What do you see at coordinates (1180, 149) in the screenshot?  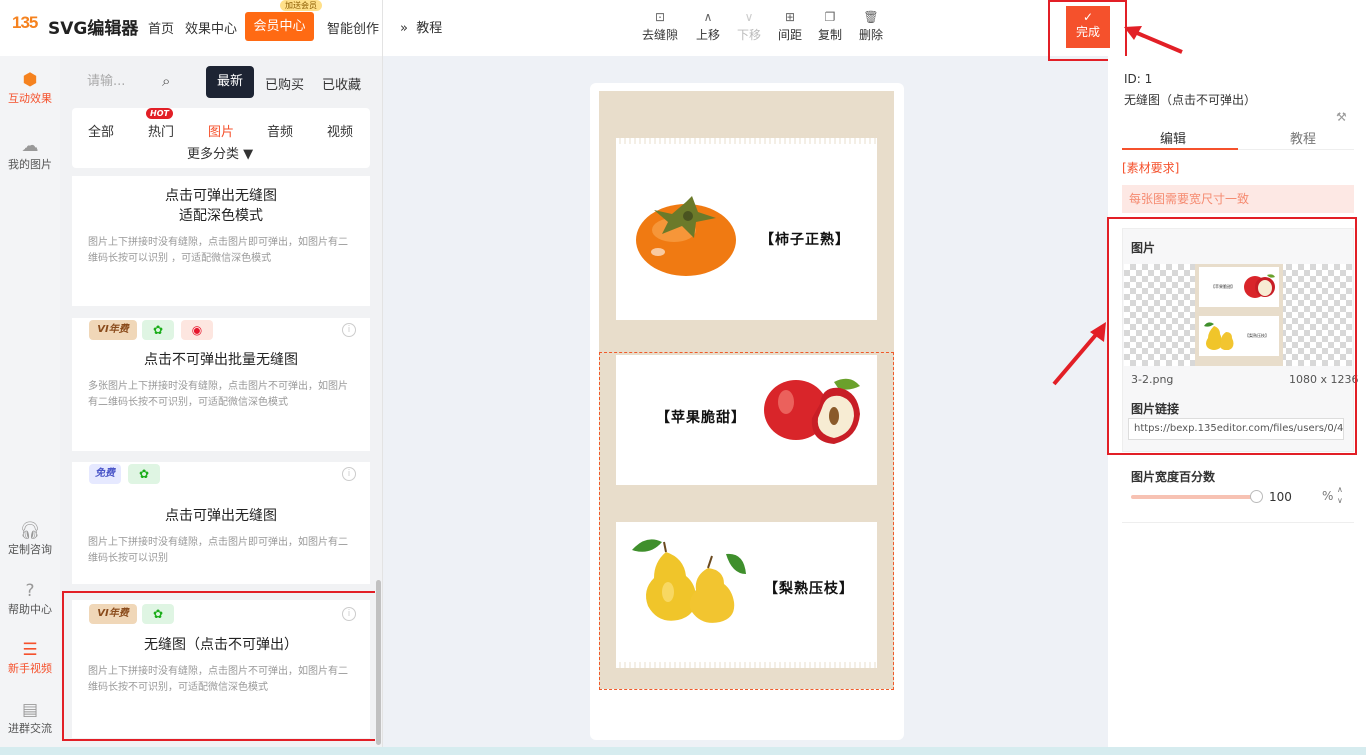 I see `tab-active-indicator` at bounding box center [1180, 149].